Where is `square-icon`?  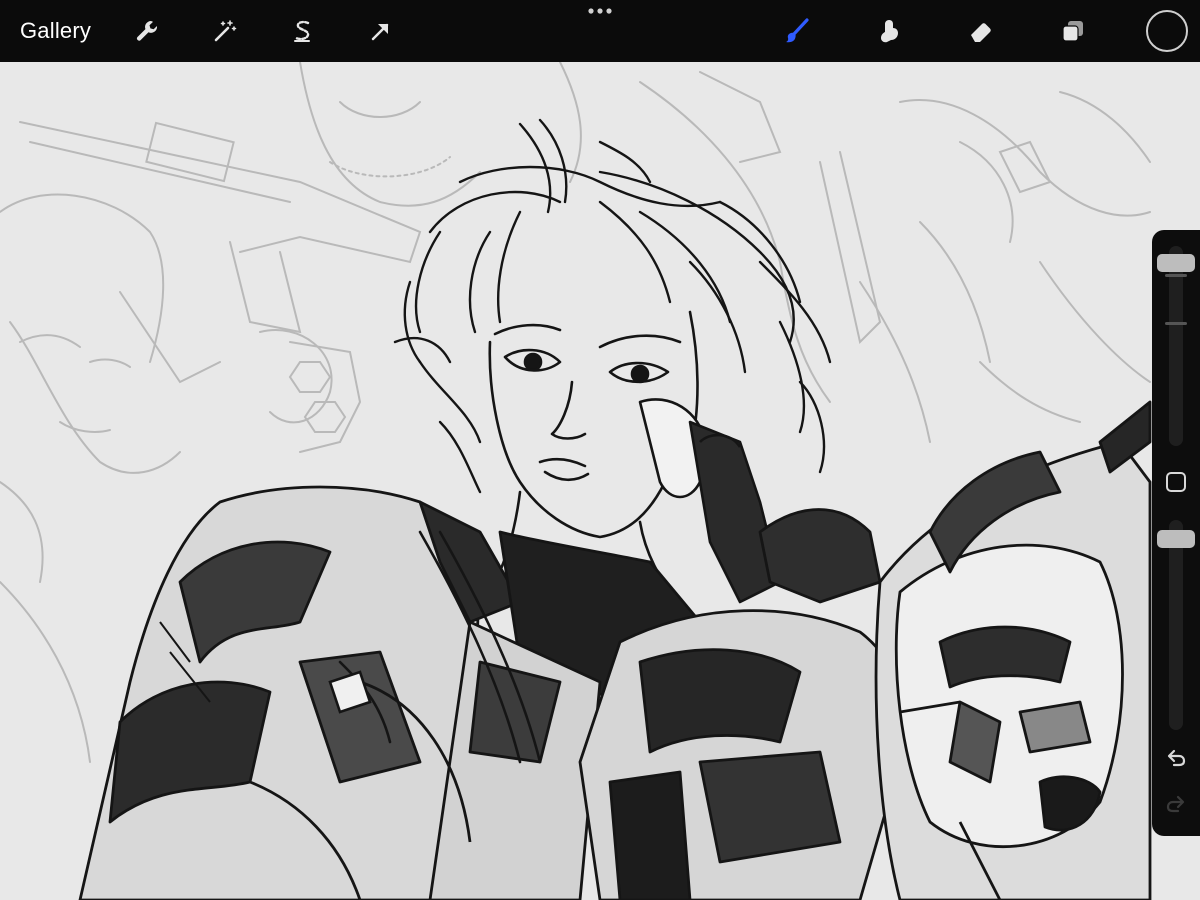
square-icon is located at coordinates (1176, 482).